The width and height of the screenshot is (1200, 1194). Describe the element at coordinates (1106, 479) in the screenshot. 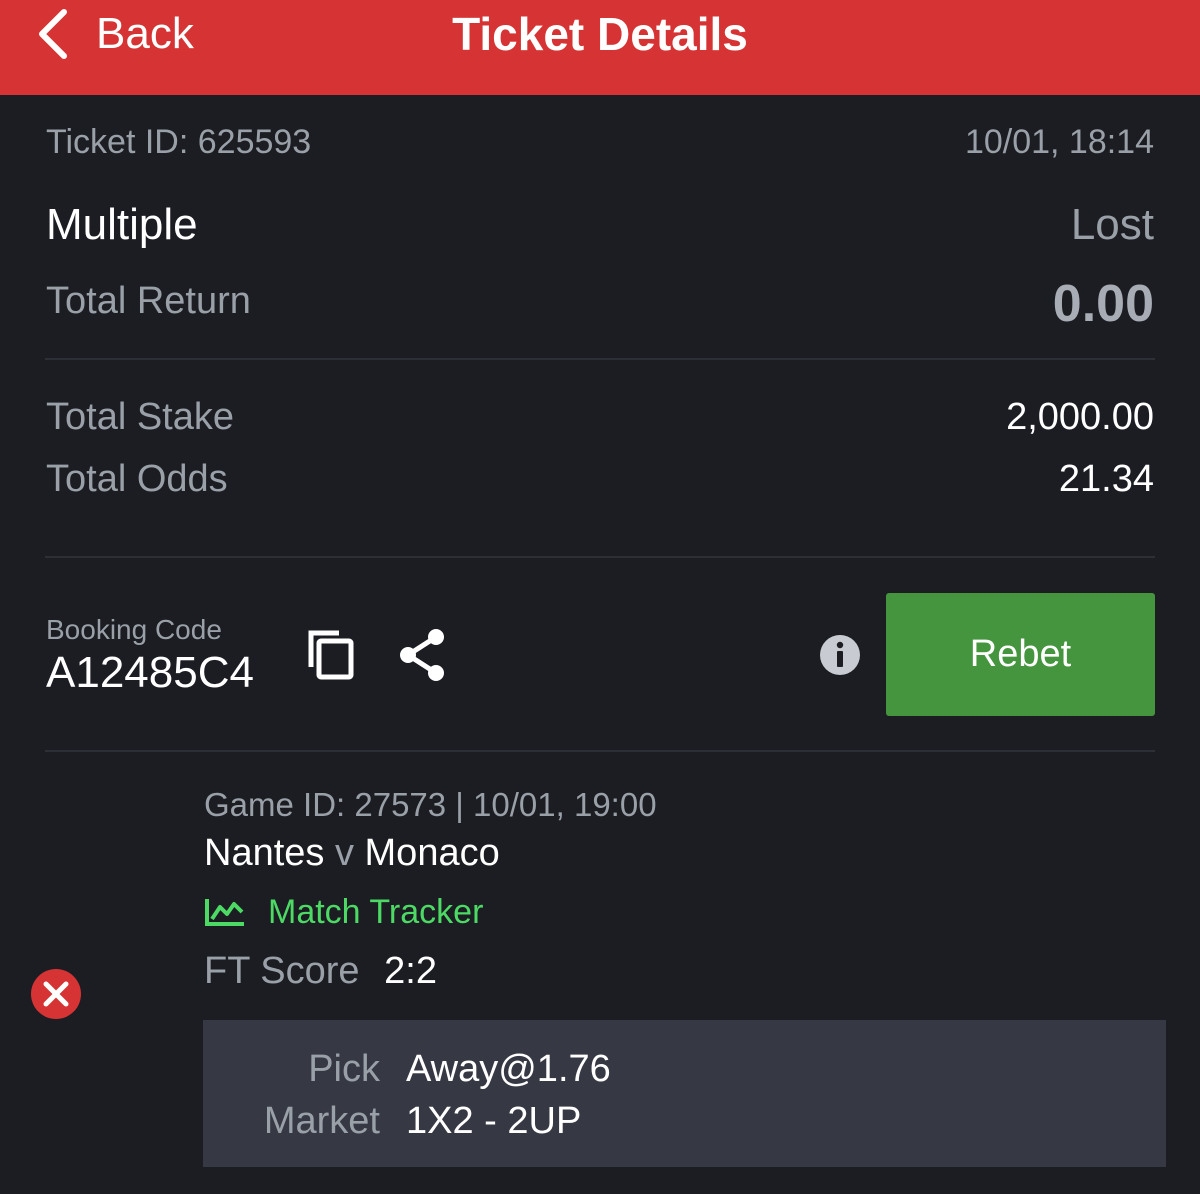

I see `total-odds-value: 21.34` at that location.